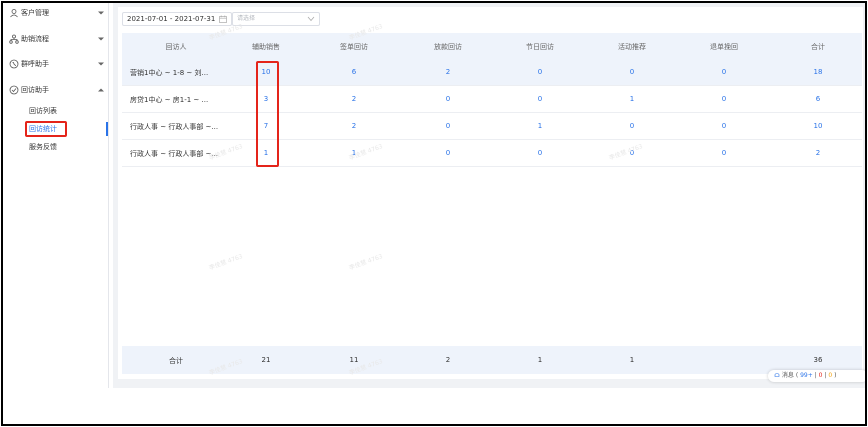 The width and height of the screenshot is (868, 427). What do you see at coordinates (56, 90) in the screenshot?
I see `sidebar-group-visit: 回访助手` at bounding box center [56, 90].